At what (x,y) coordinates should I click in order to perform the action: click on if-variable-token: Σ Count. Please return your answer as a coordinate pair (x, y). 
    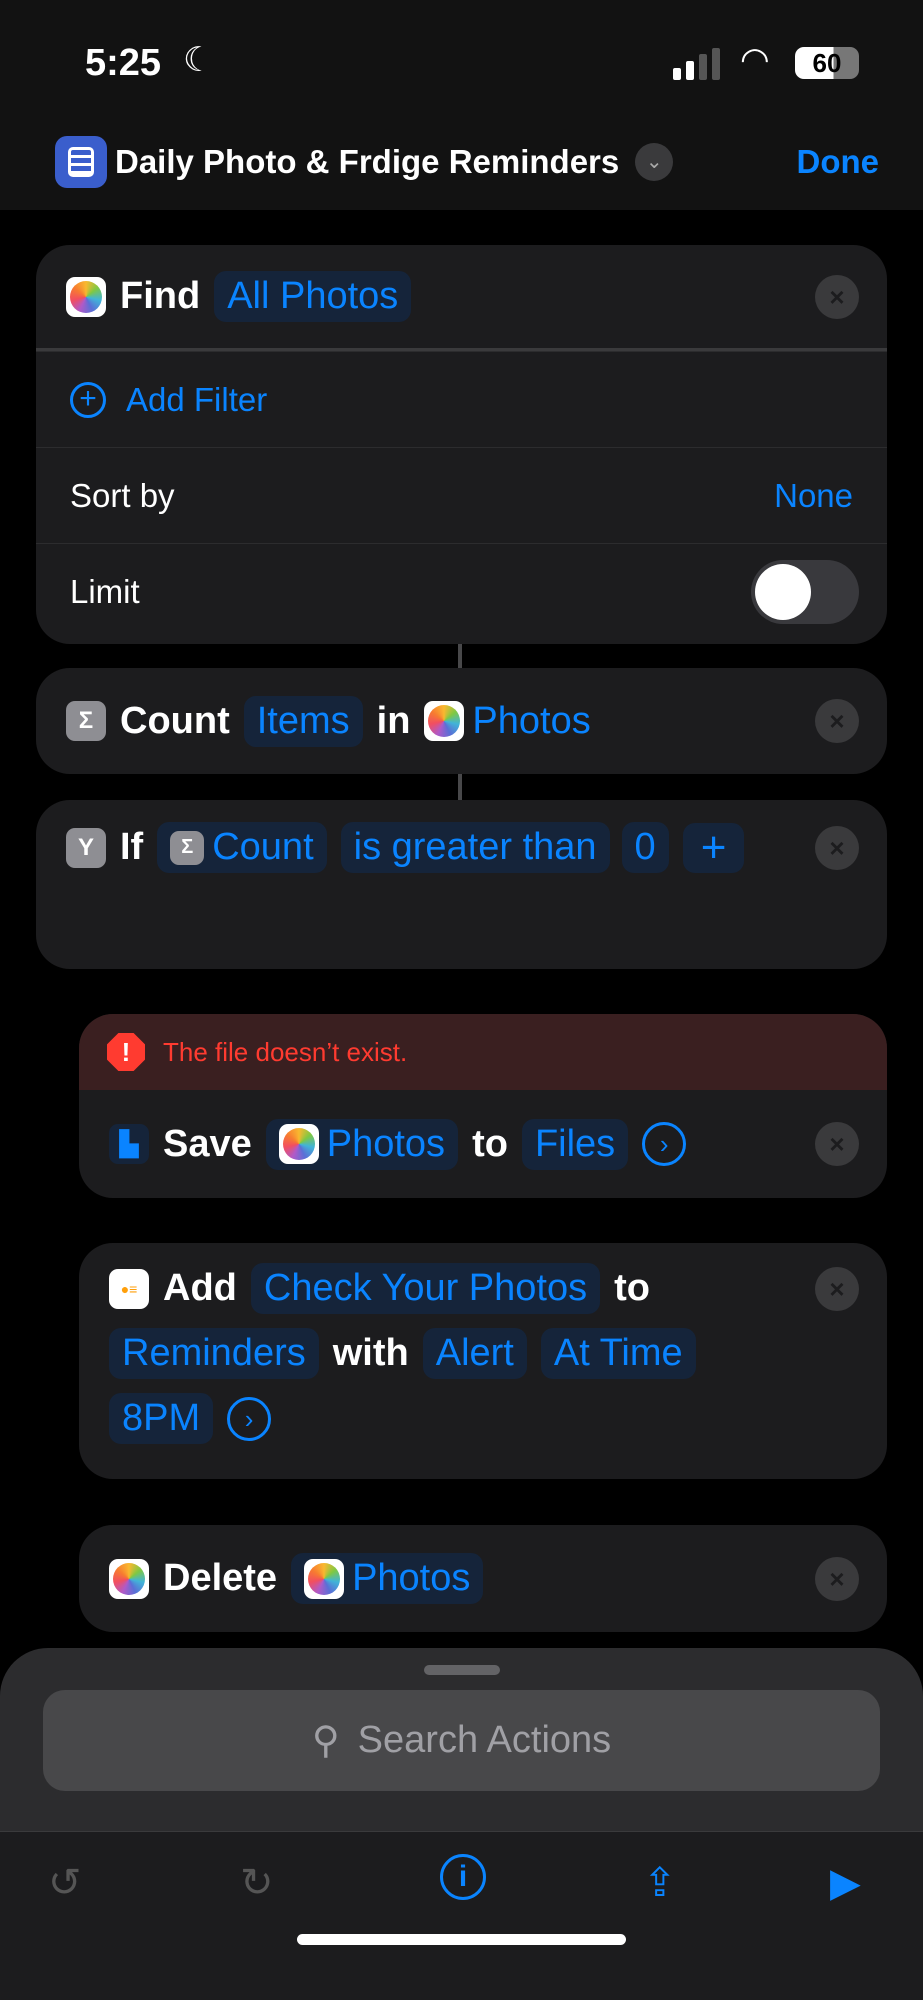
    Looking at the image, I should click on (242, 847).